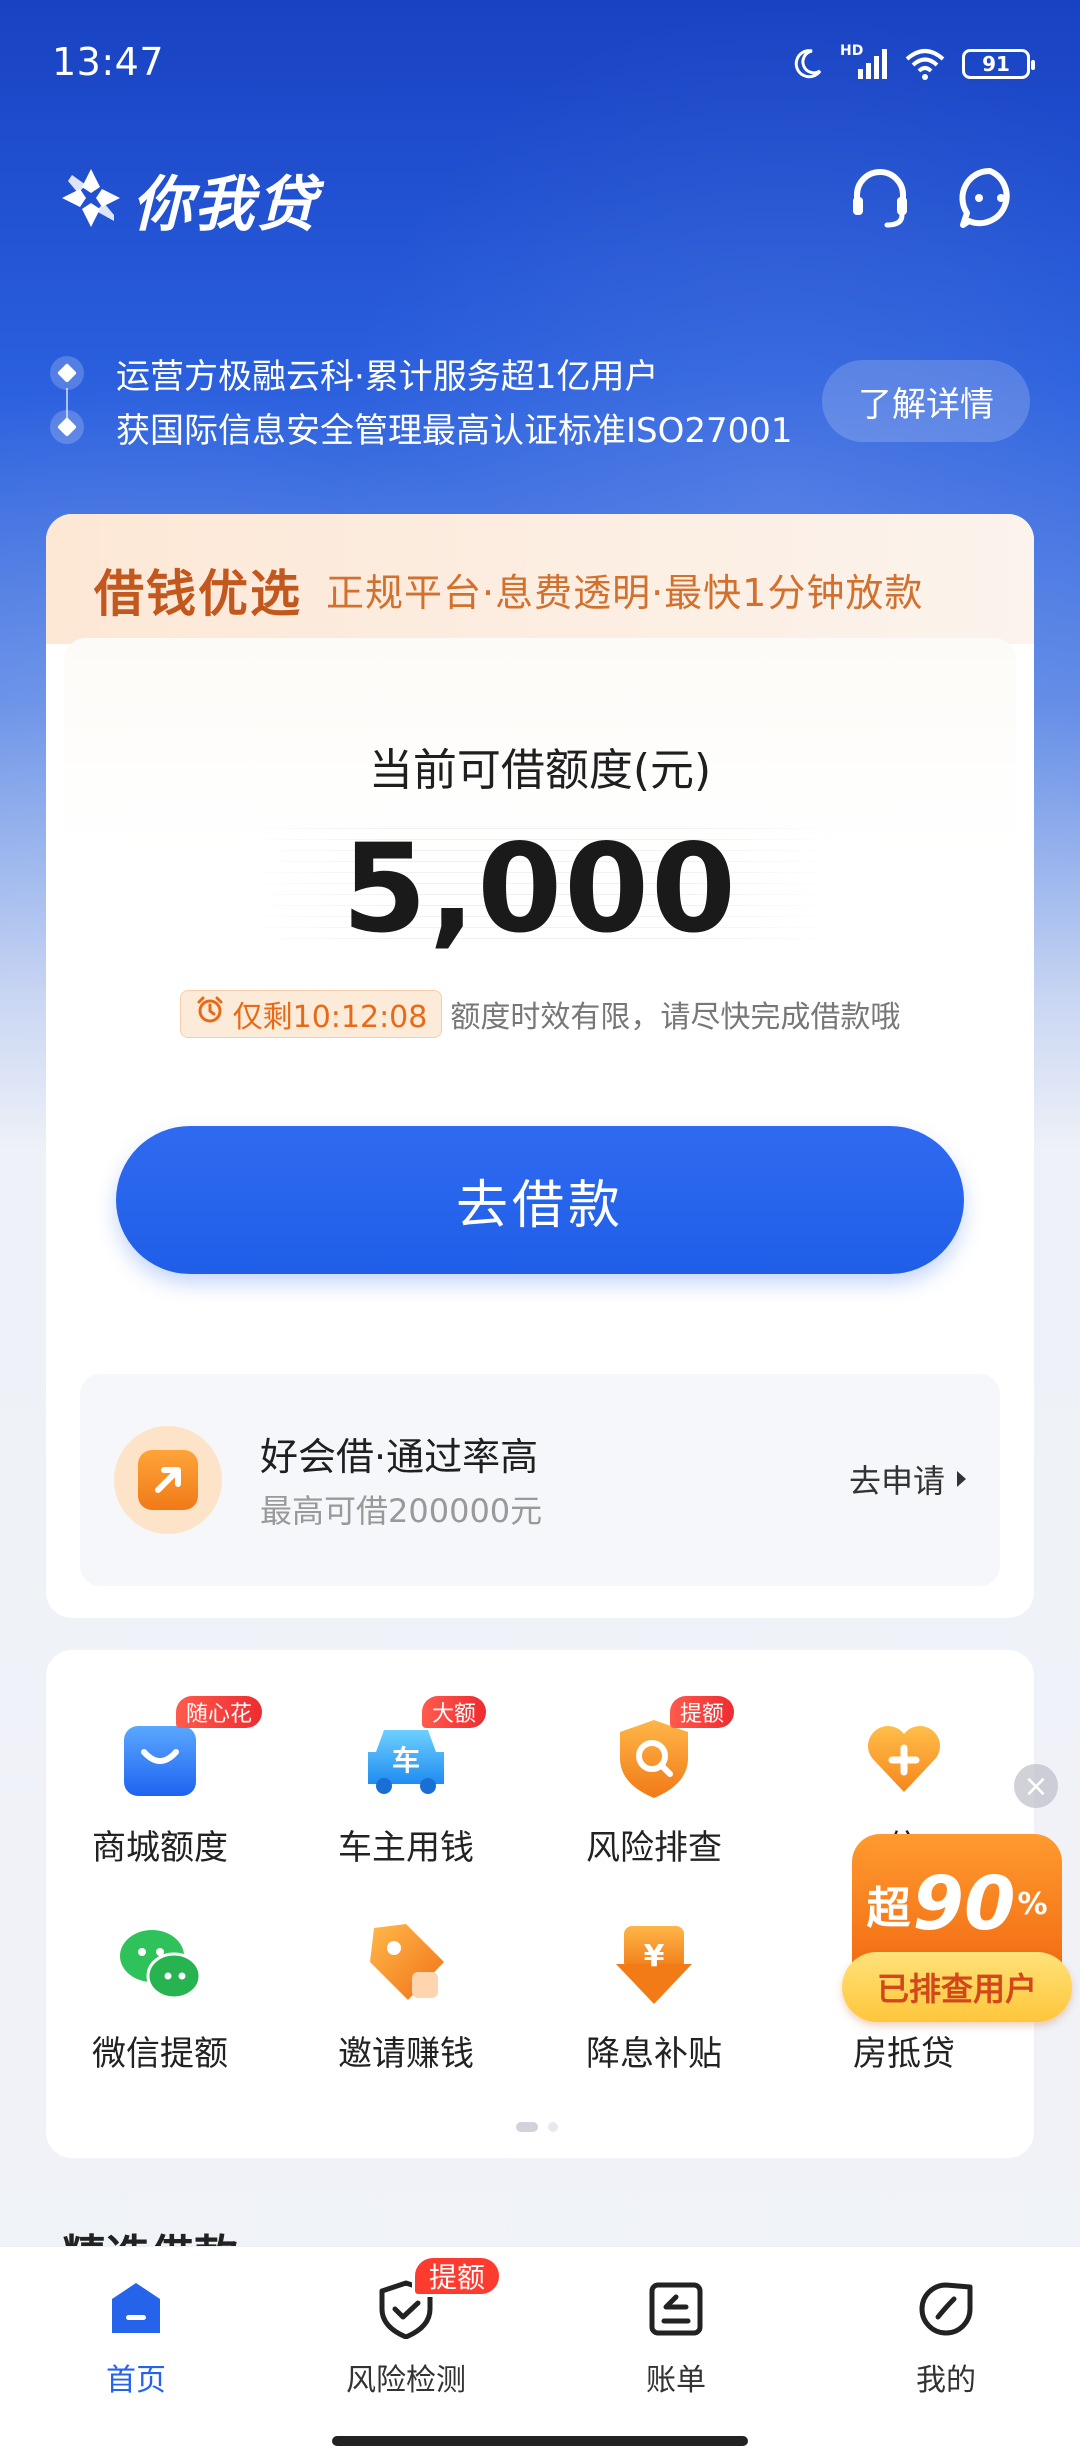 This screenshot has width=1080, height=2460. What do you see at coordinates (864, 62) in the screenshot?
I see `signal-icon: HD` at bounding box center [864, 62].